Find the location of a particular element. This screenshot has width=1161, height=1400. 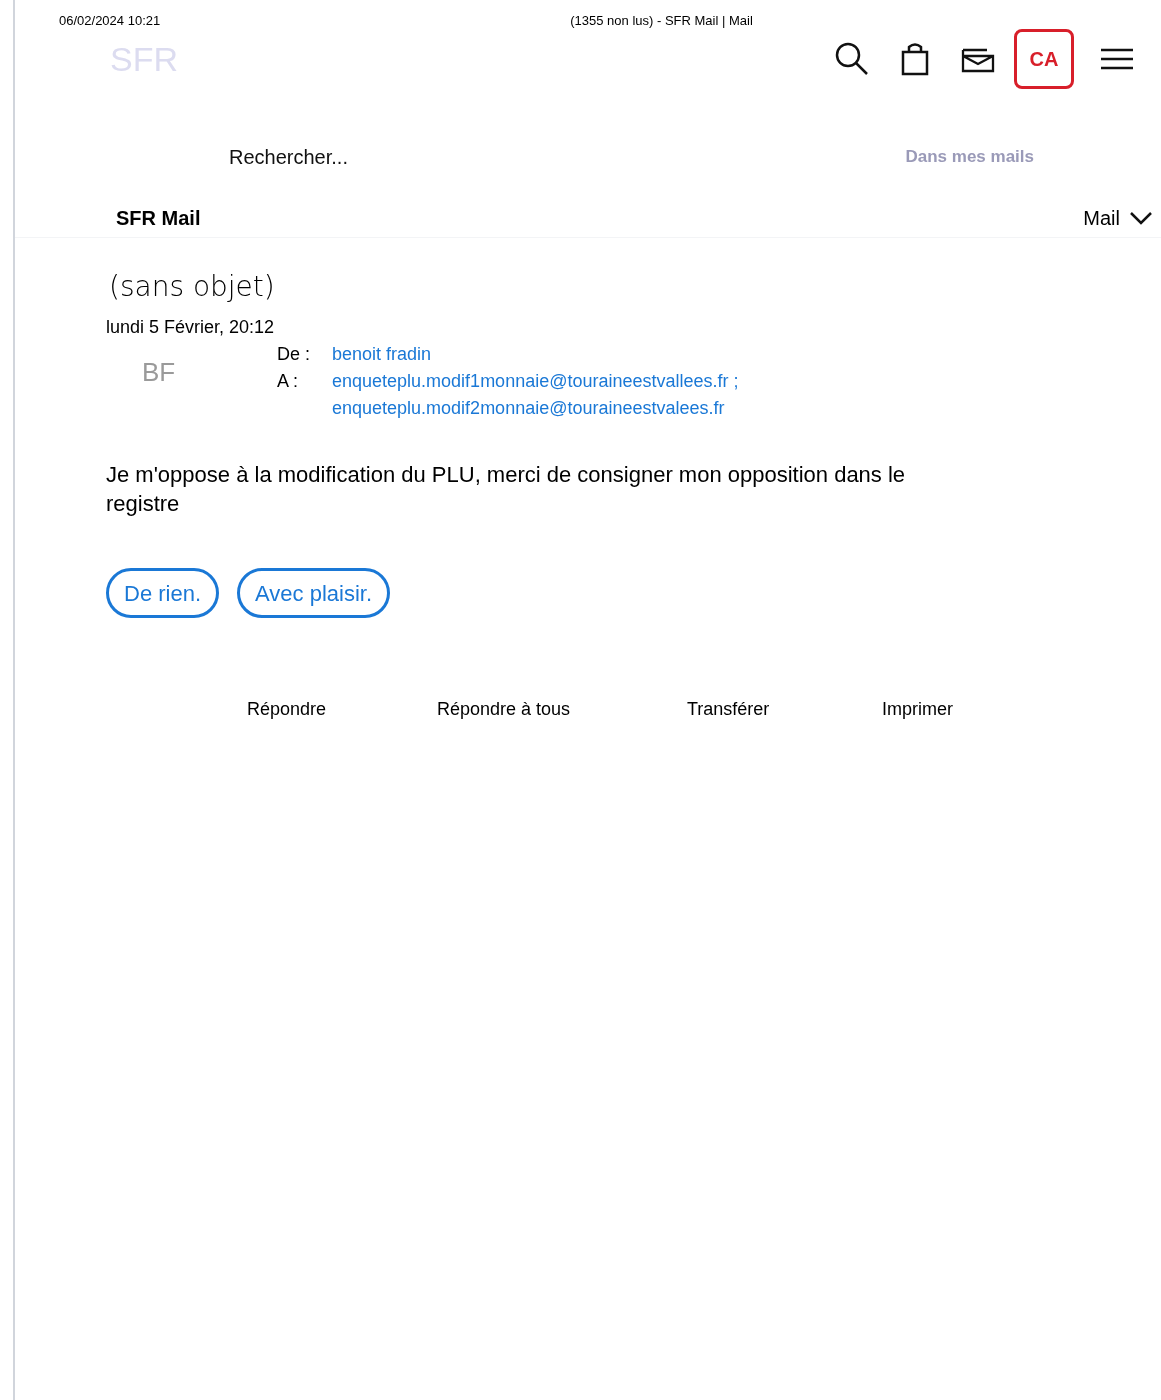

recipient-link: enqueteplu.modif1monnaie@touraineestvallees.fr ; is located at coordinates (535, 381).